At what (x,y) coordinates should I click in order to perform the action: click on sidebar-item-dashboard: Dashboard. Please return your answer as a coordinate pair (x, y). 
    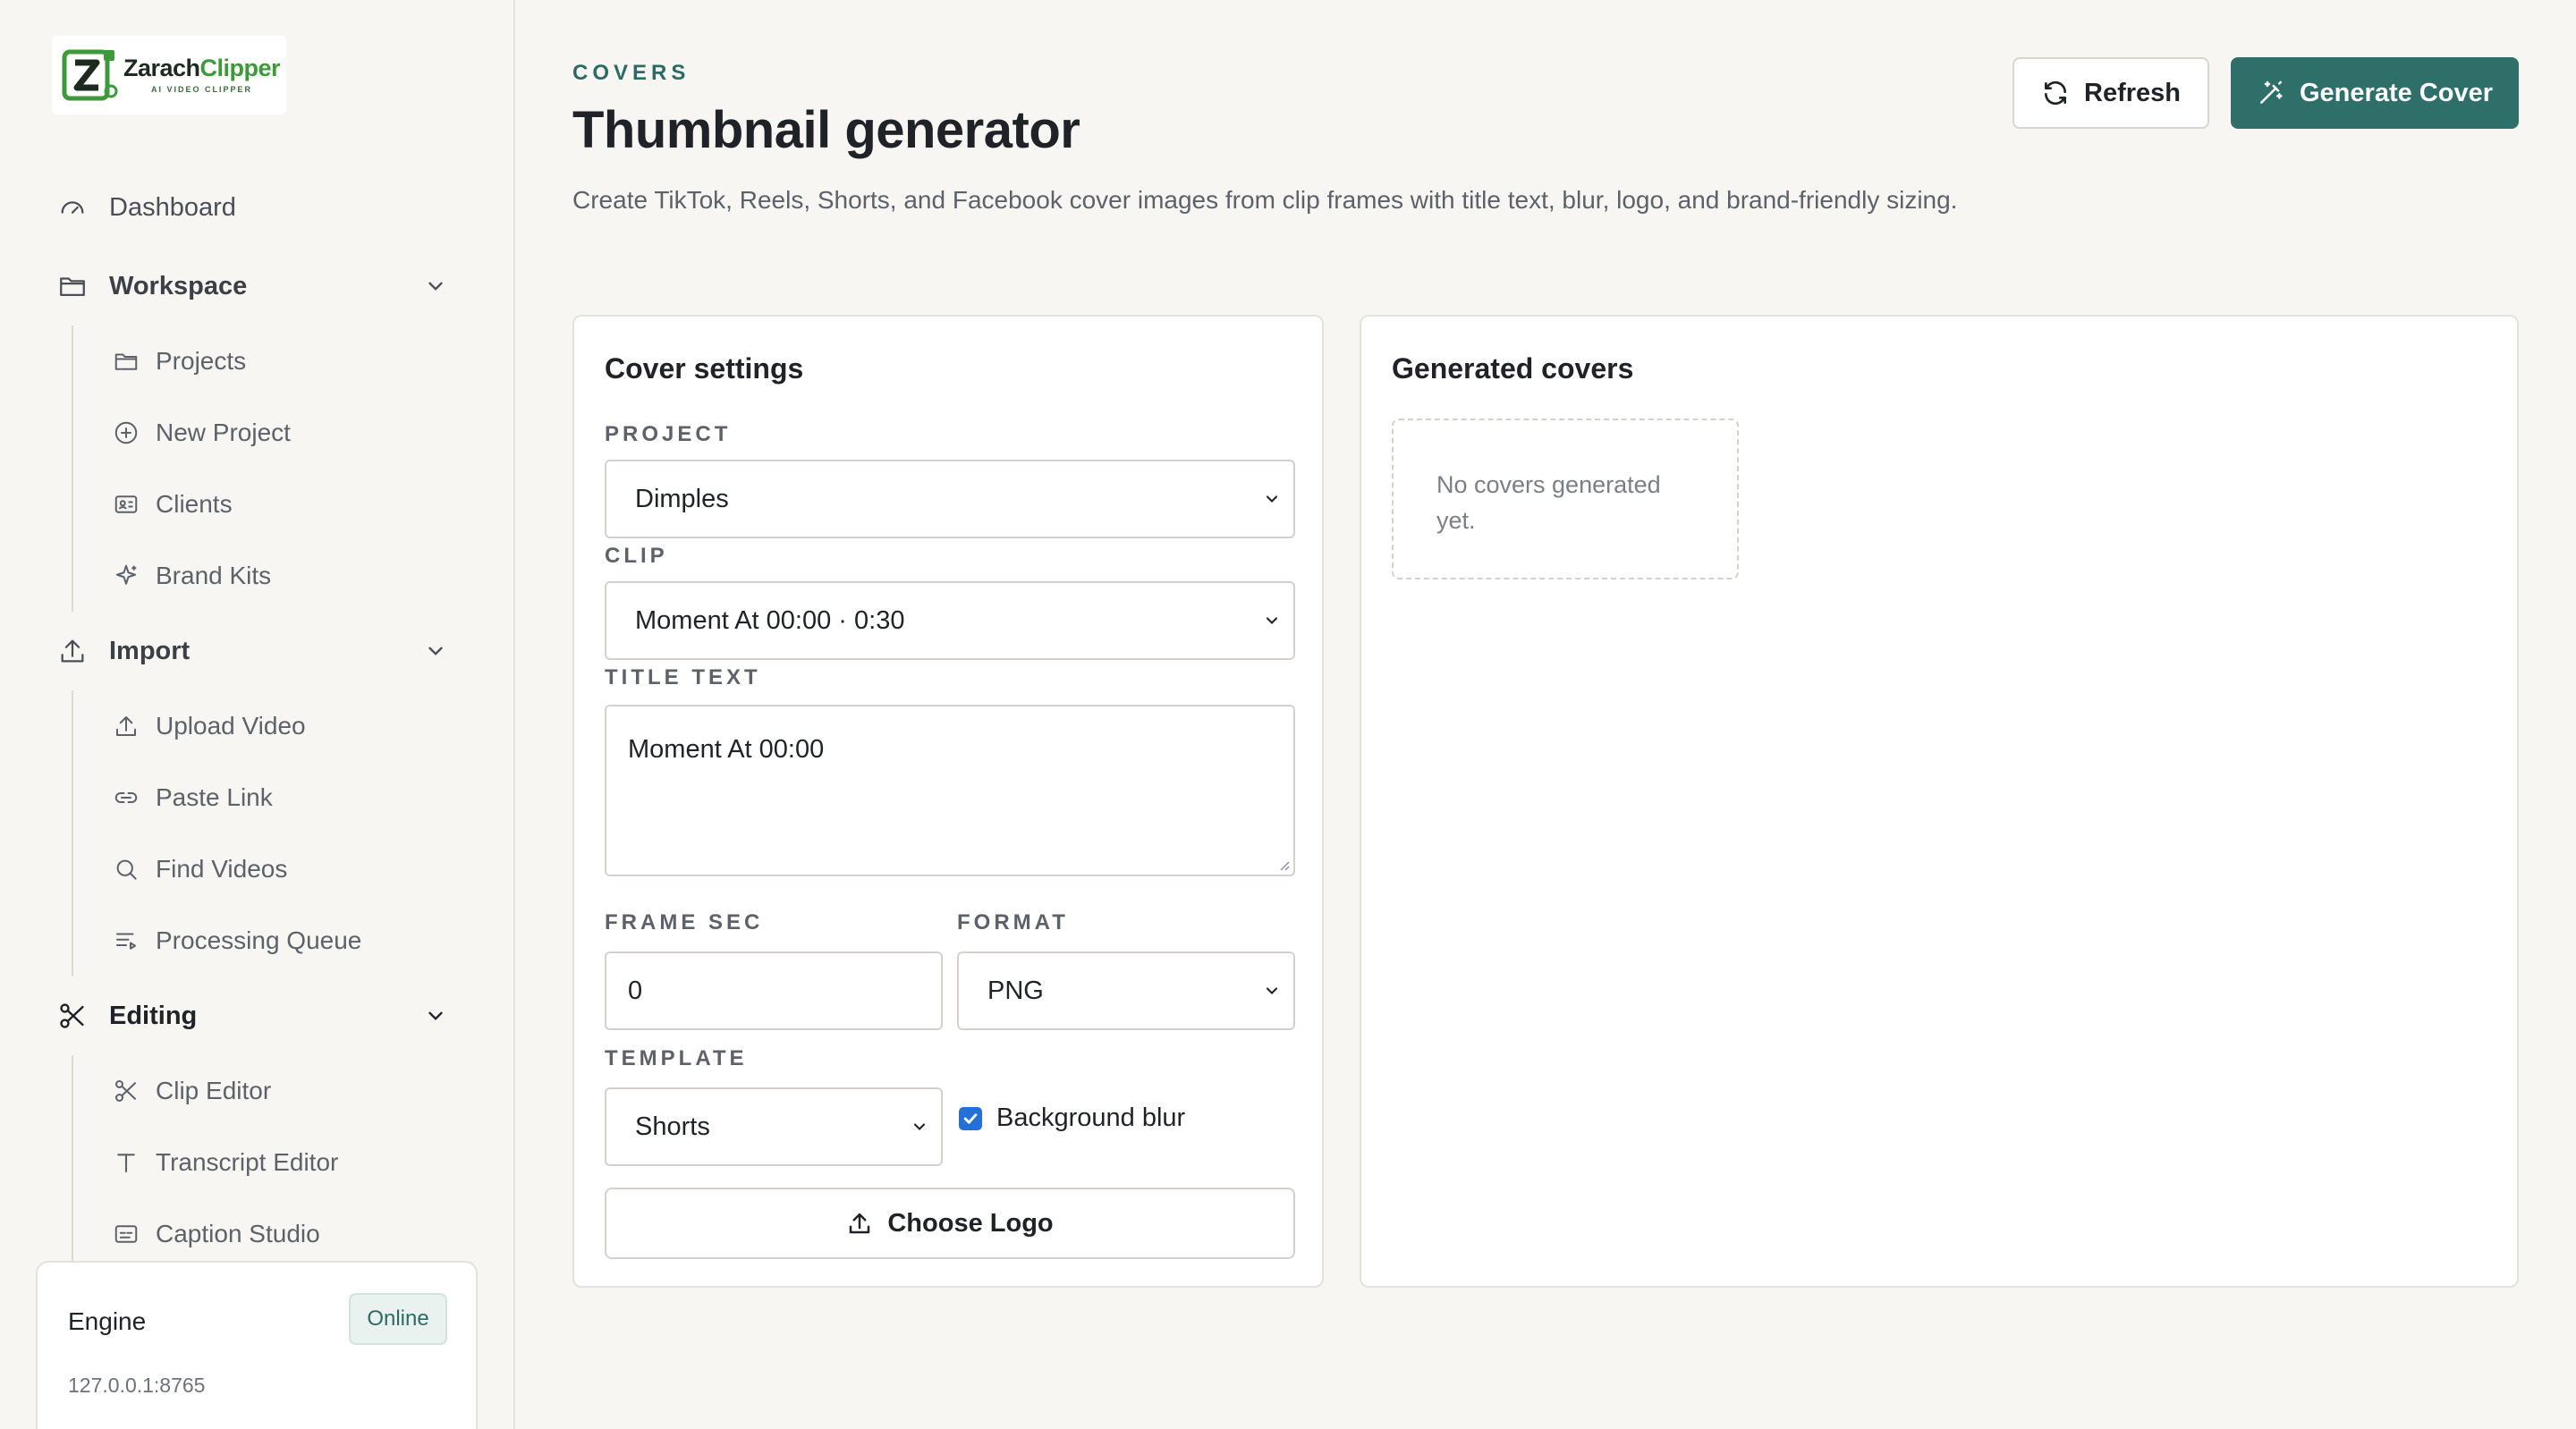
    Looking at the image, I should click on (146, 207).